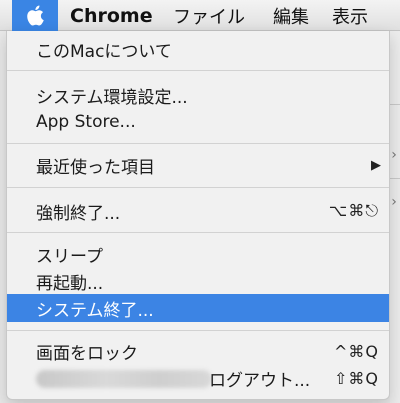  Describe the element at coordinates (291, 15) in the screenshot. I see `menubar-edit: 編集` at that location.